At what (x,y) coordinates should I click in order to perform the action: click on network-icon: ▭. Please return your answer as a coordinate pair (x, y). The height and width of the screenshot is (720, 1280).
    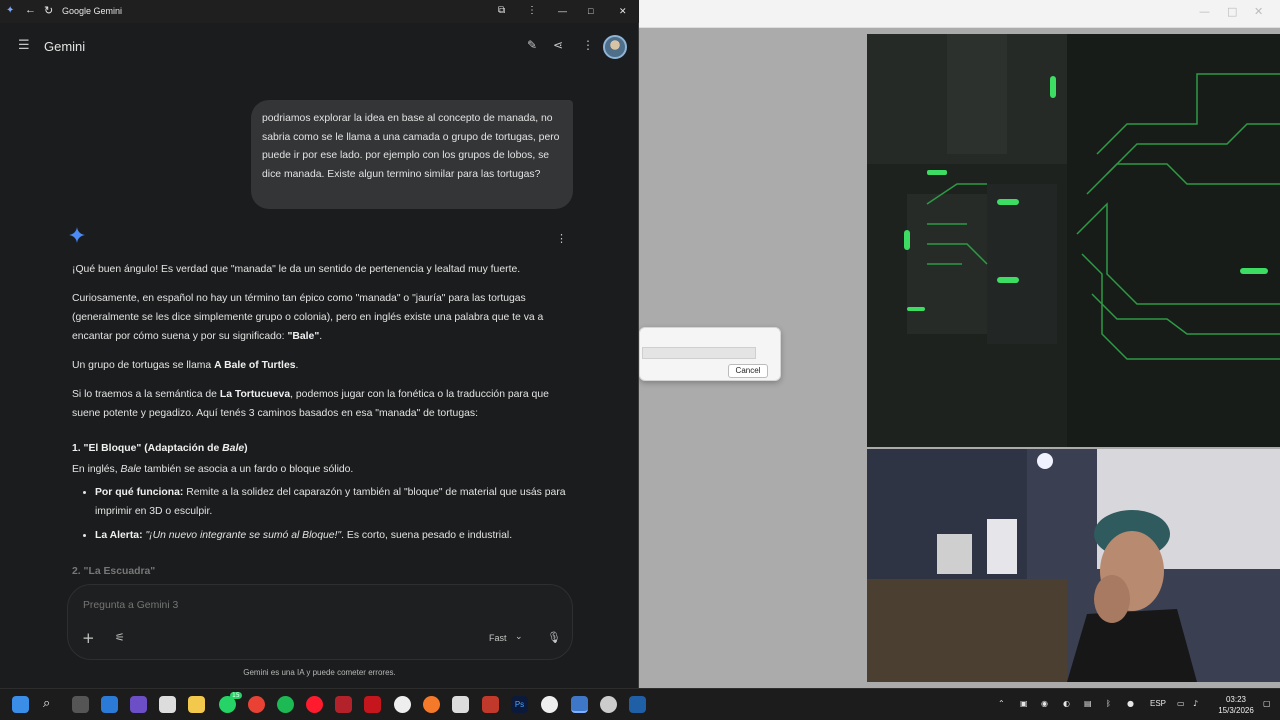
    Looking at the image, I should click on (1181, 703).